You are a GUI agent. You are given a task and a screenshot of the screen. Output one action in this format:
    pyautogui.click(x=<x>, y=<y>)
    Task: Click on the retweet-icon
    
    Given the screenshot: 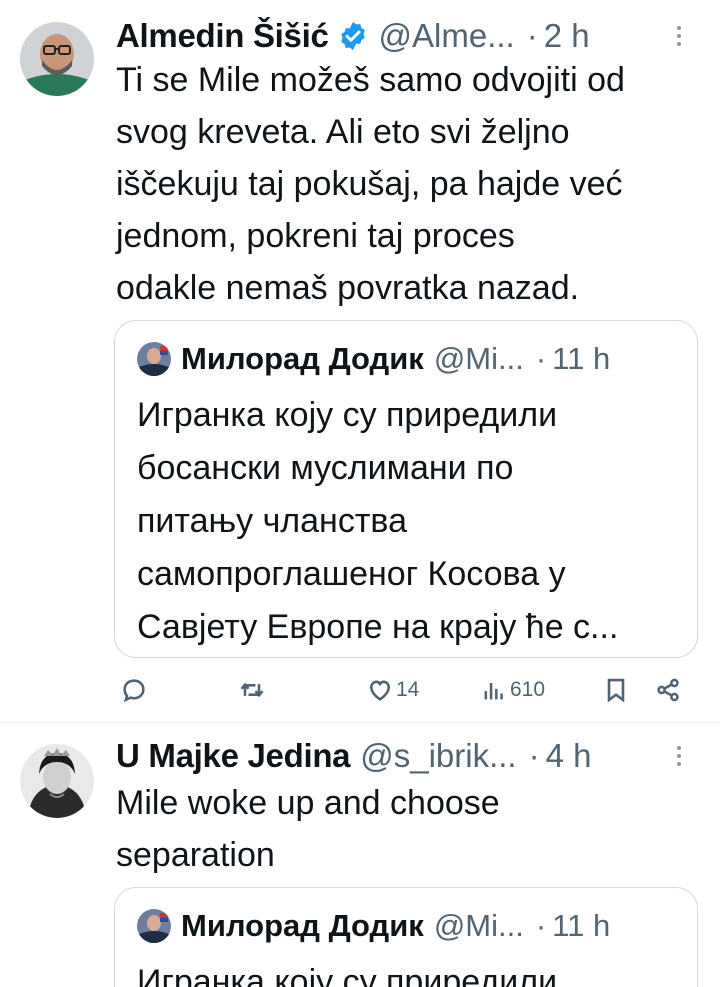 What is the action you would take?
    pyautogui.click(x=252, y=690)
    